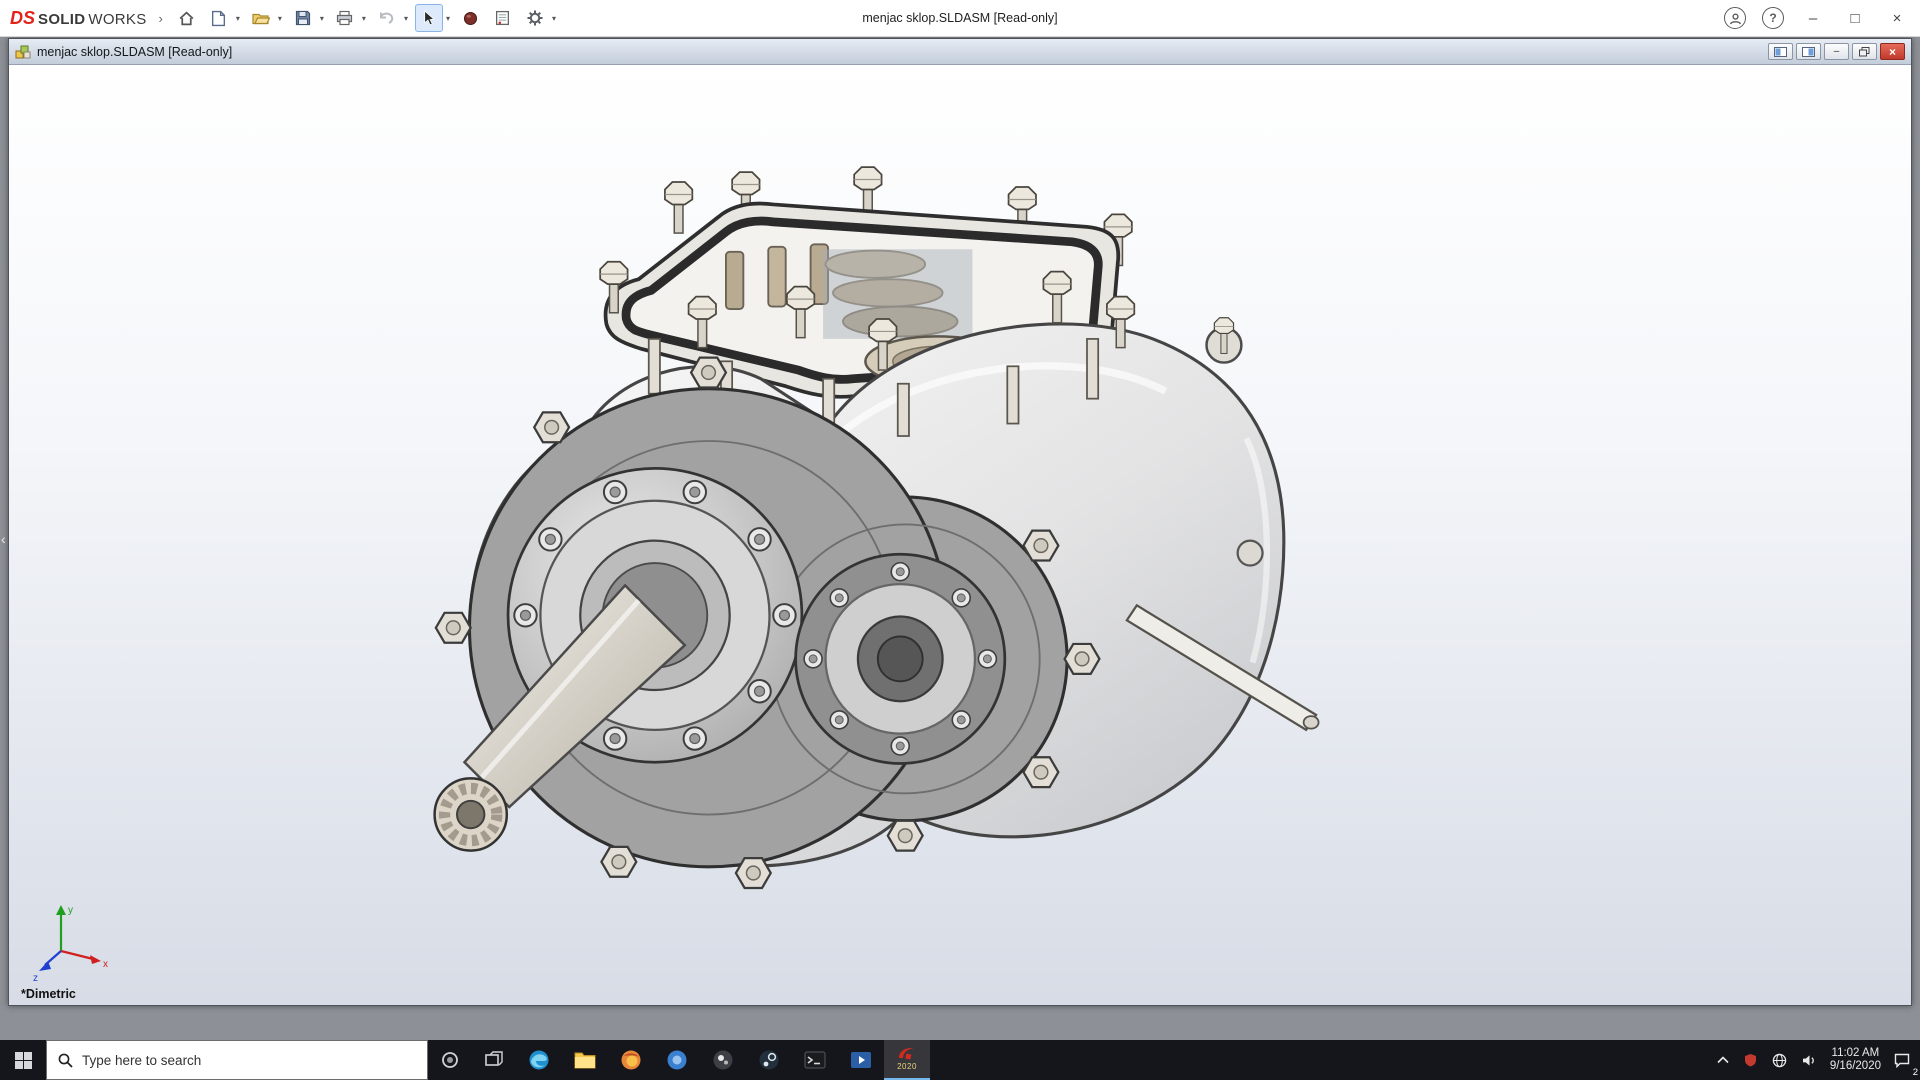 The width and height of the screenshot is (1920, 1080). I want to click on taskbar-app-steam, so click(769, 1060).